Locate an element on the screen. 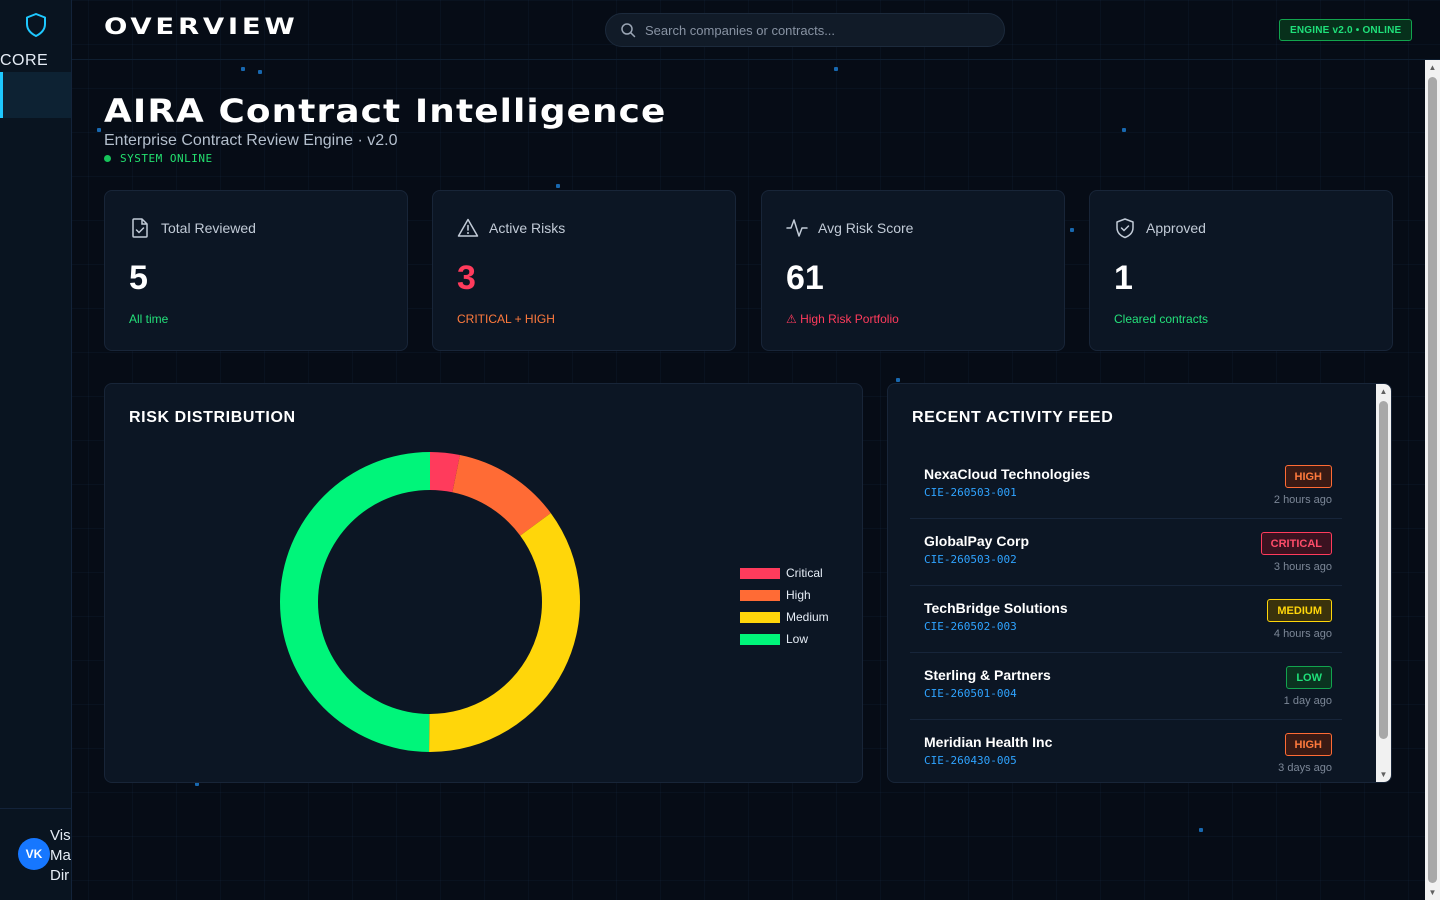 The image size is (1440, 900). stat-value: 1 is located at coordinates (1123, 278).